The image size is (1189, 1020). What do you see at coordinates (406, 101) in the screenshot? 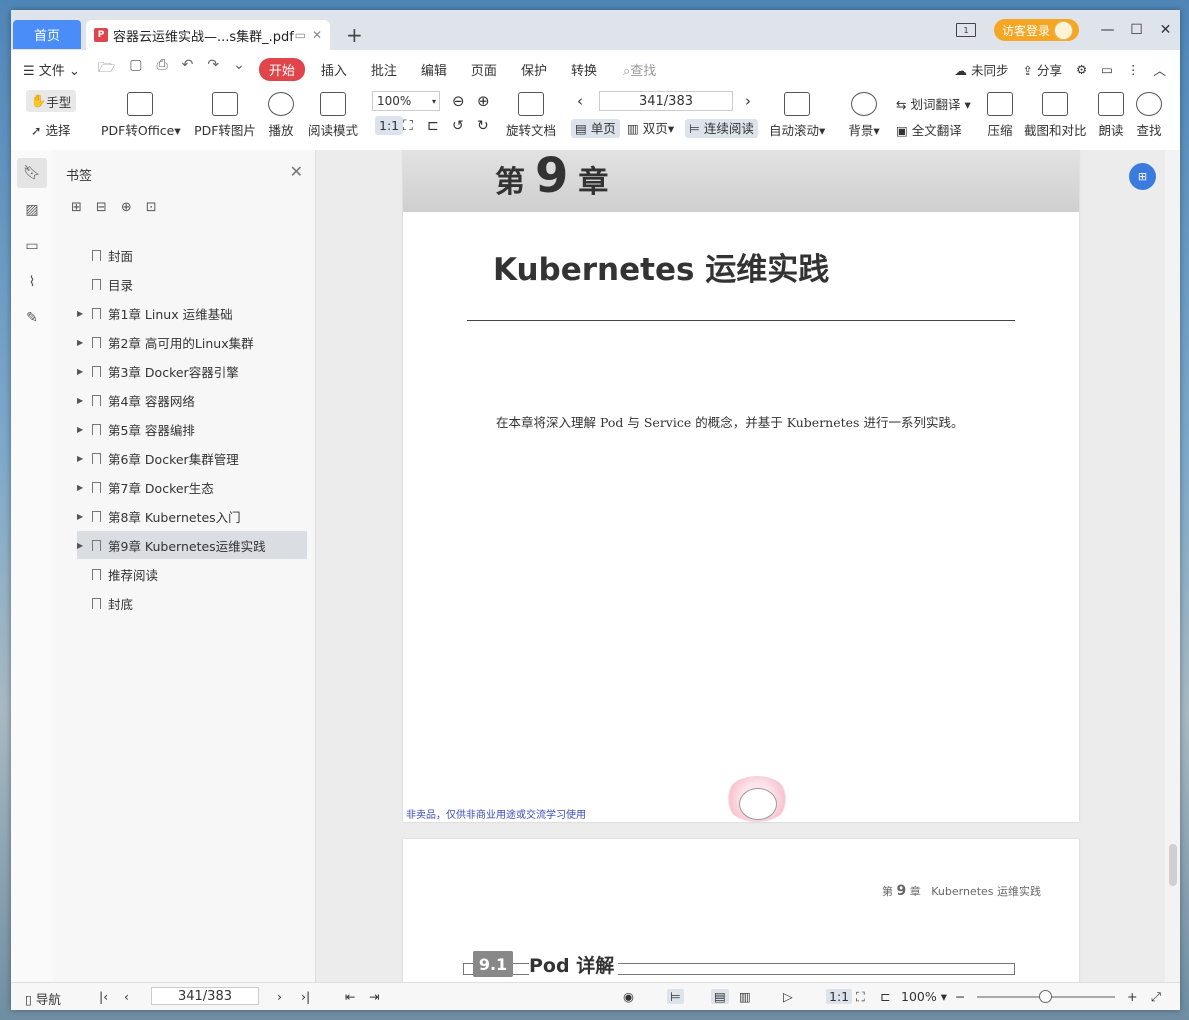
I see `zoom-select: 100% ▾` at bounding box center [406, 101].